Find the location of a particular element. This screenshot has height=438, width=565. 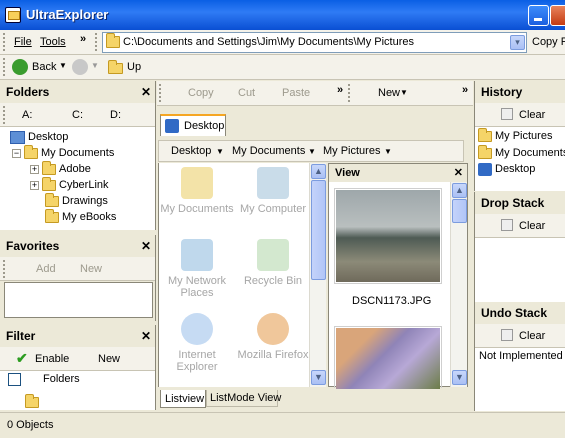

grid-item-recycle-bin: Recycle Bin is located at coordinates (273, 263).